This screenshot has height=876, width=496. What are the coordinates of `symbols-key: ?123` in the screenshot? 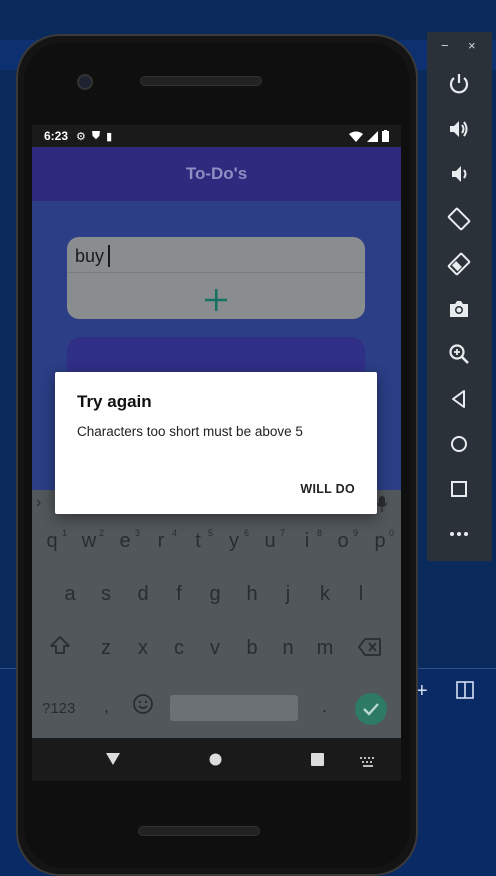 It's located at (58, 708).